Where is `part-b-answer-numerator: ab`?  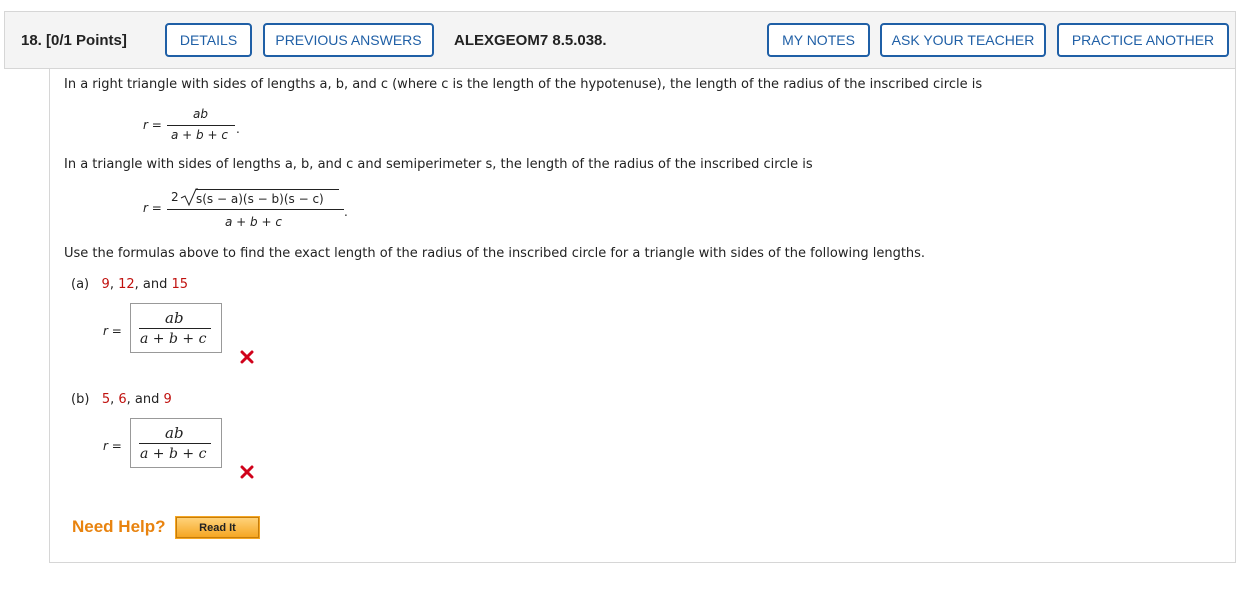 part-b-answer-numerator: ab is located at coordinates (174, 433).